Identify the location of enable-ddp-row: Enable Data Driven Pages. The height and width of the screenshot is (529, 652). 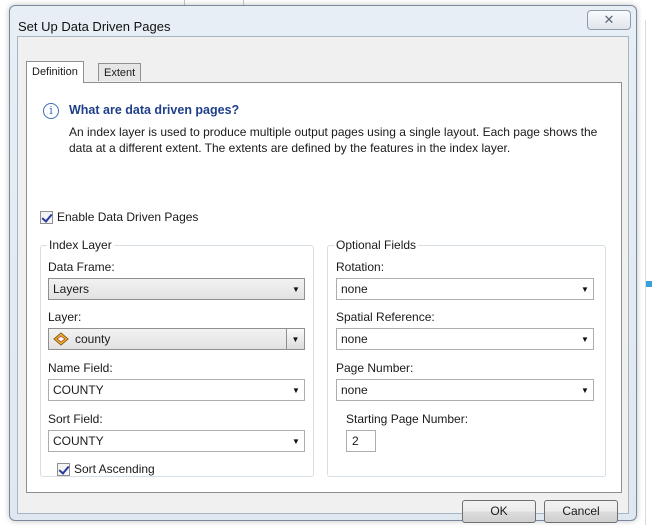
(119, 217).